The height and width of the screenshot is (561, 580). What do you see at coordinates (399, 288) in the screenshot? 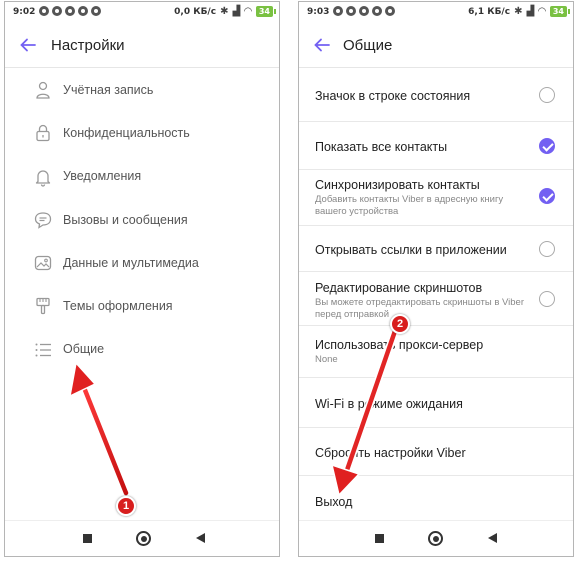
I see `setting-title: Редактирование скриншотов` at bounding box center [399, 288].